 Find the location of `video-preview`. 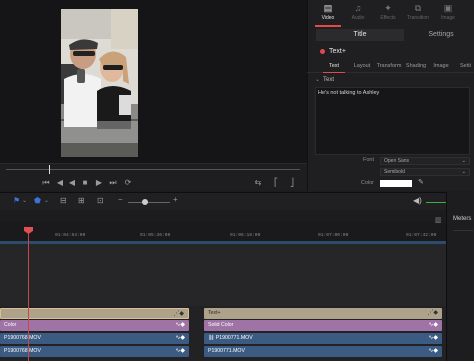

video-preview is located at coordinates (99, 83).